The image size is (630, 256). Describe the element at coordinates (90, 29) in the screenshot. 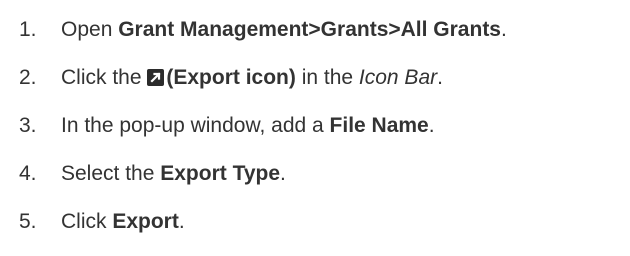

I see `step-text-plain: Open` at that location.